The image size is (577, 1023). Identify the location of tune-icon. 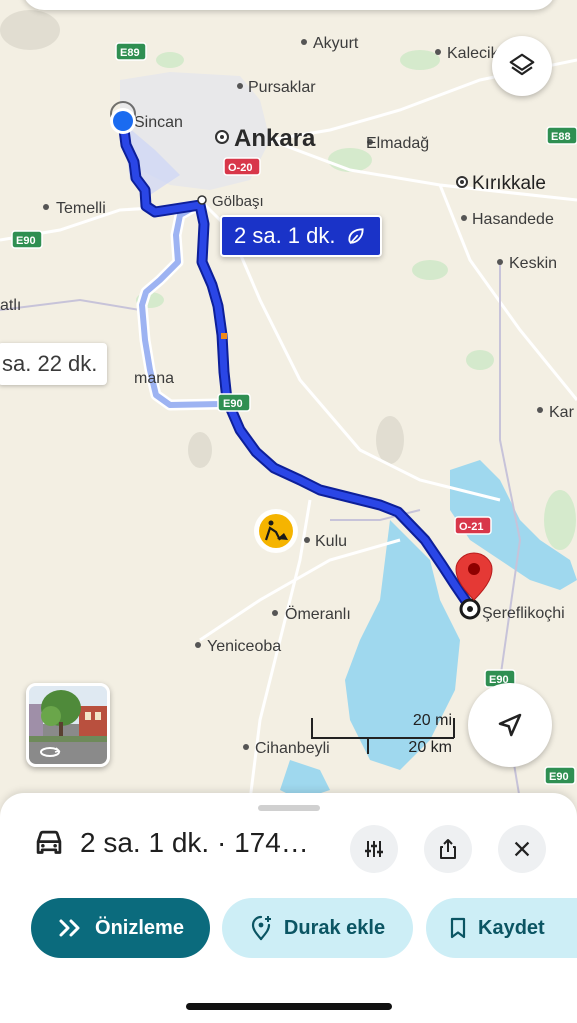
(374, 849).